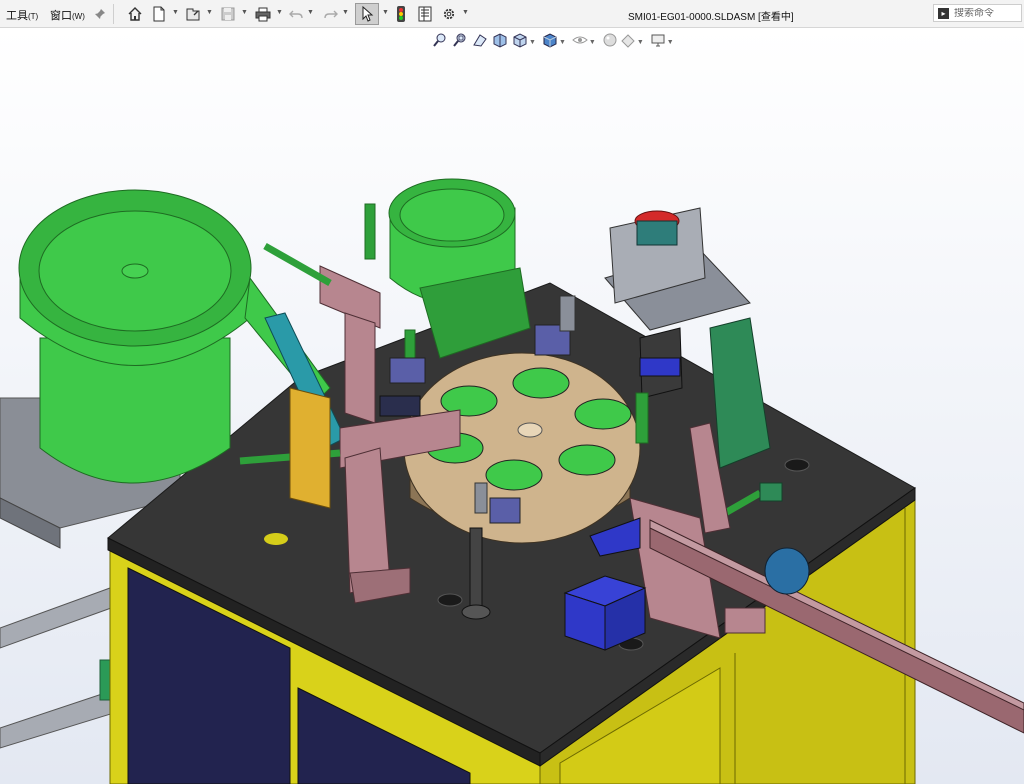  Describe the element at coordinates (331, 14) in the screenshot. I see `redo-icon` at that location.